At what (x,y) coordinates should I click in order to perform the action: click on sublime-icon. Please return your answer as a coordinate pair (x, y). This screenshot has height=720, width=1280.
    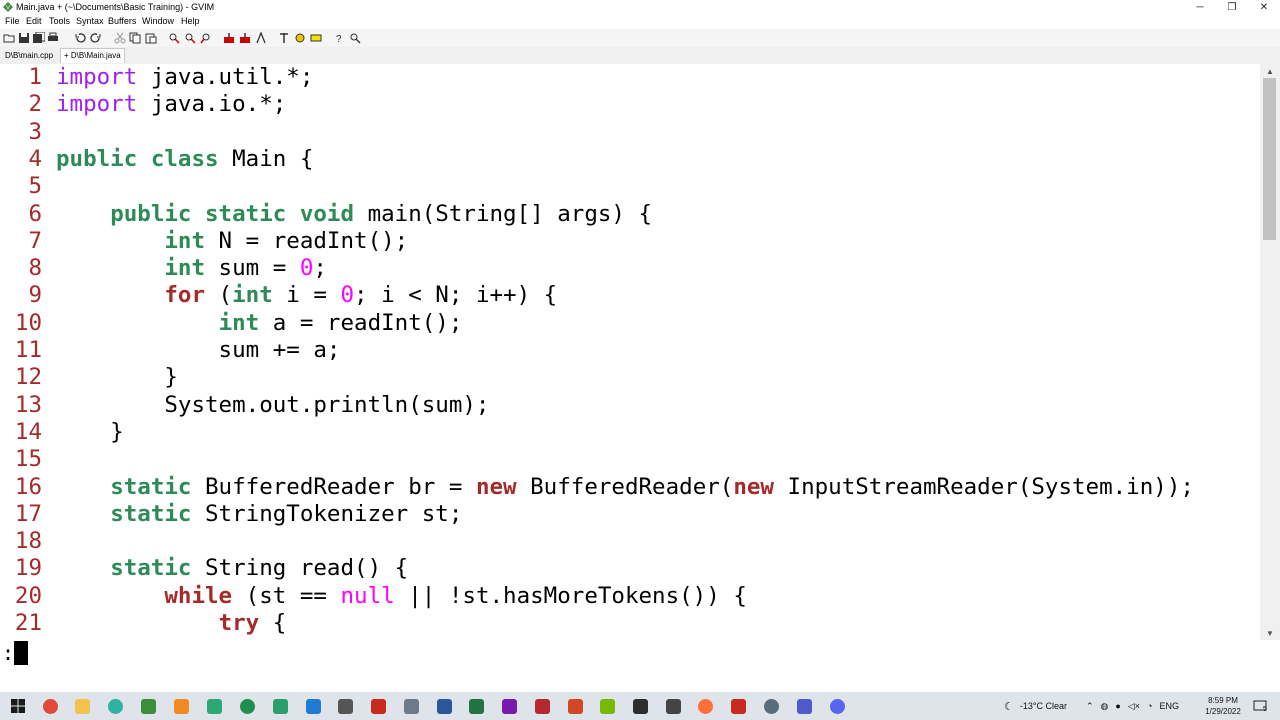
    Looking at the image, I should click on (181, 706).